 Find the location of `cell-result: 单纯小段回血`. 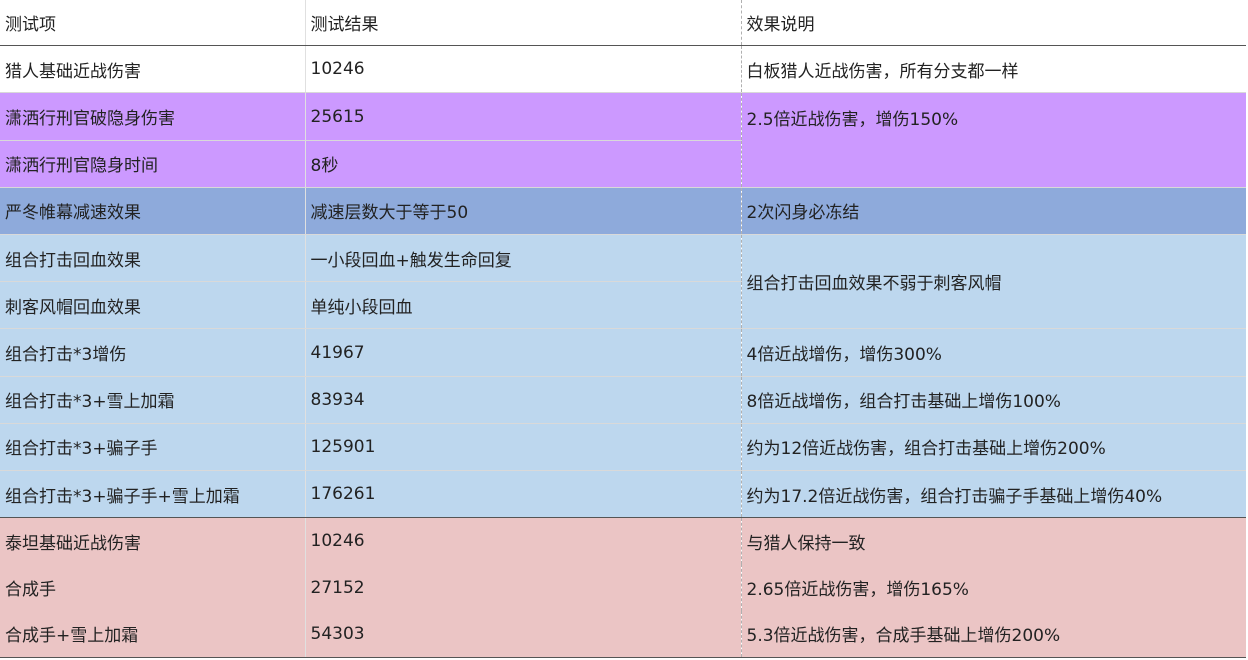

cell-result: 单纯小段回血 is located at coordinates (523, 305).